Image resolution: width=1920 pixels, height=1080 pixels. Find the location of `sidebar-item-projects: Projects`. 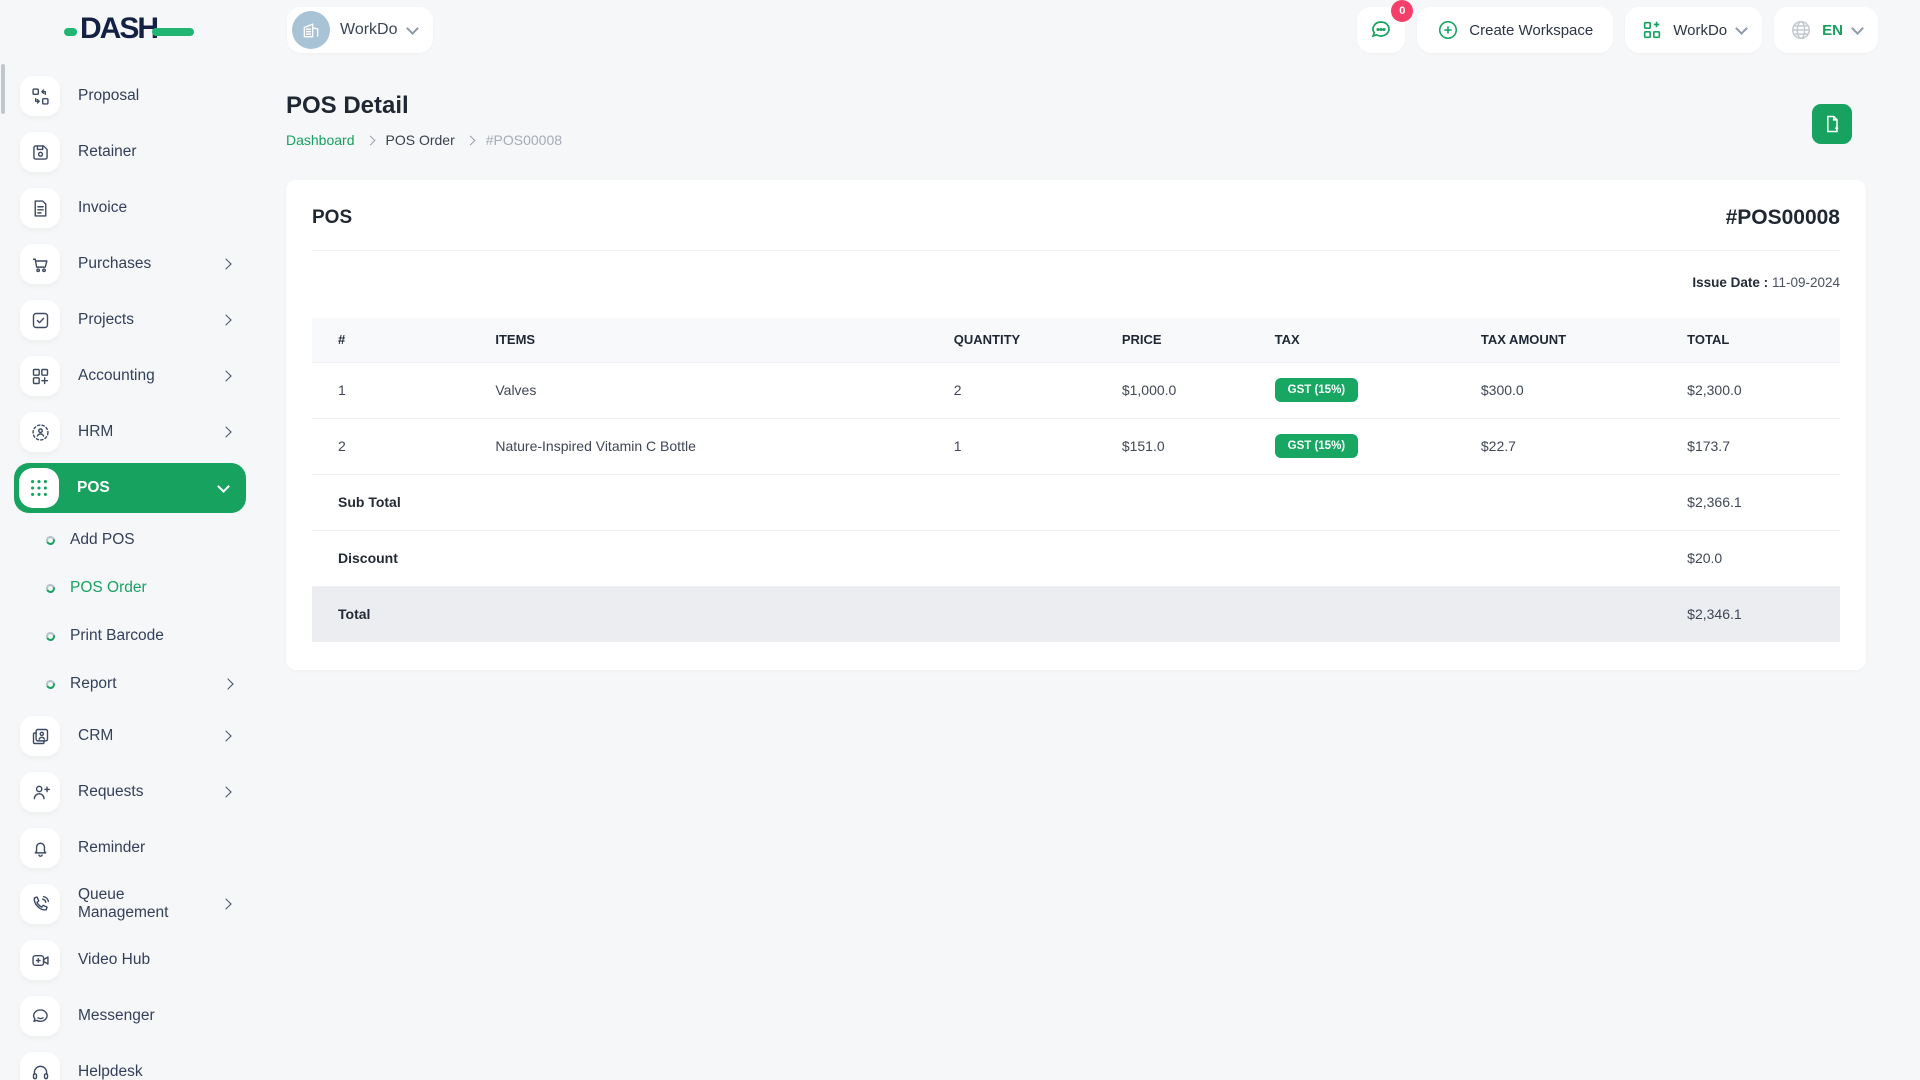

sidebar-item-projects: Projects is located at coordinates (130, 320).